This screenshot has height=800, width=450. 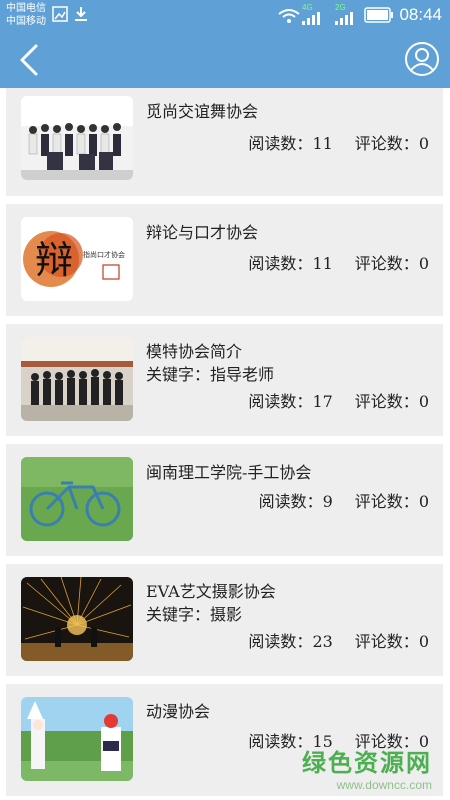 What do you see at coordinates (211, 591) in the screenshot?
I see `item-title: EVA艺文摄影协会` at bounding box center [211, 591].